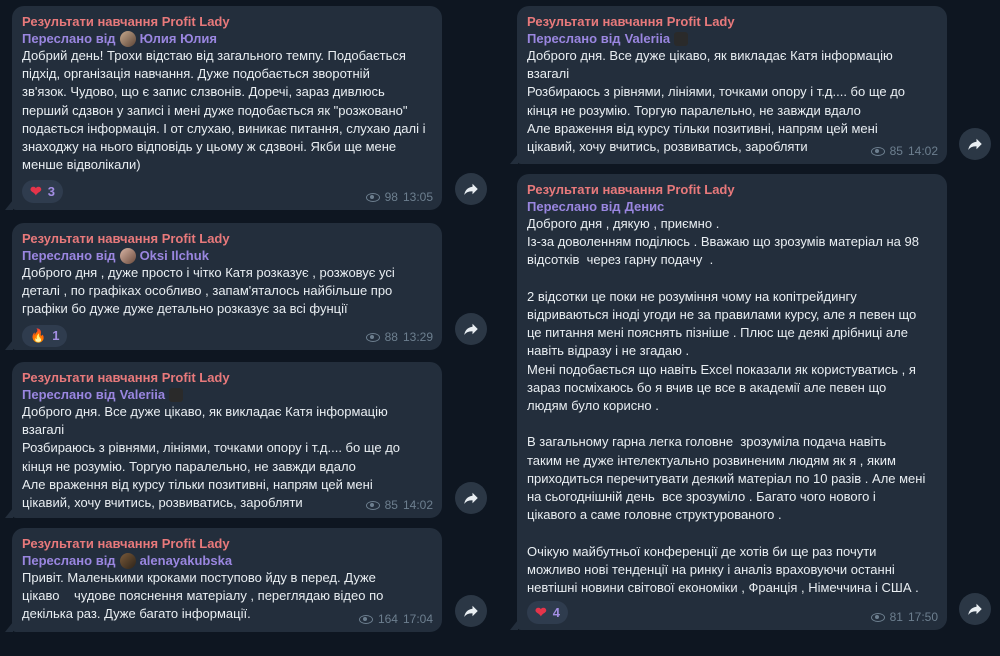 This screenshot has width=1000, height=656. Describe the element at coordinates (391, 337) in the screenshot. I see `view-count: 88` at that location.